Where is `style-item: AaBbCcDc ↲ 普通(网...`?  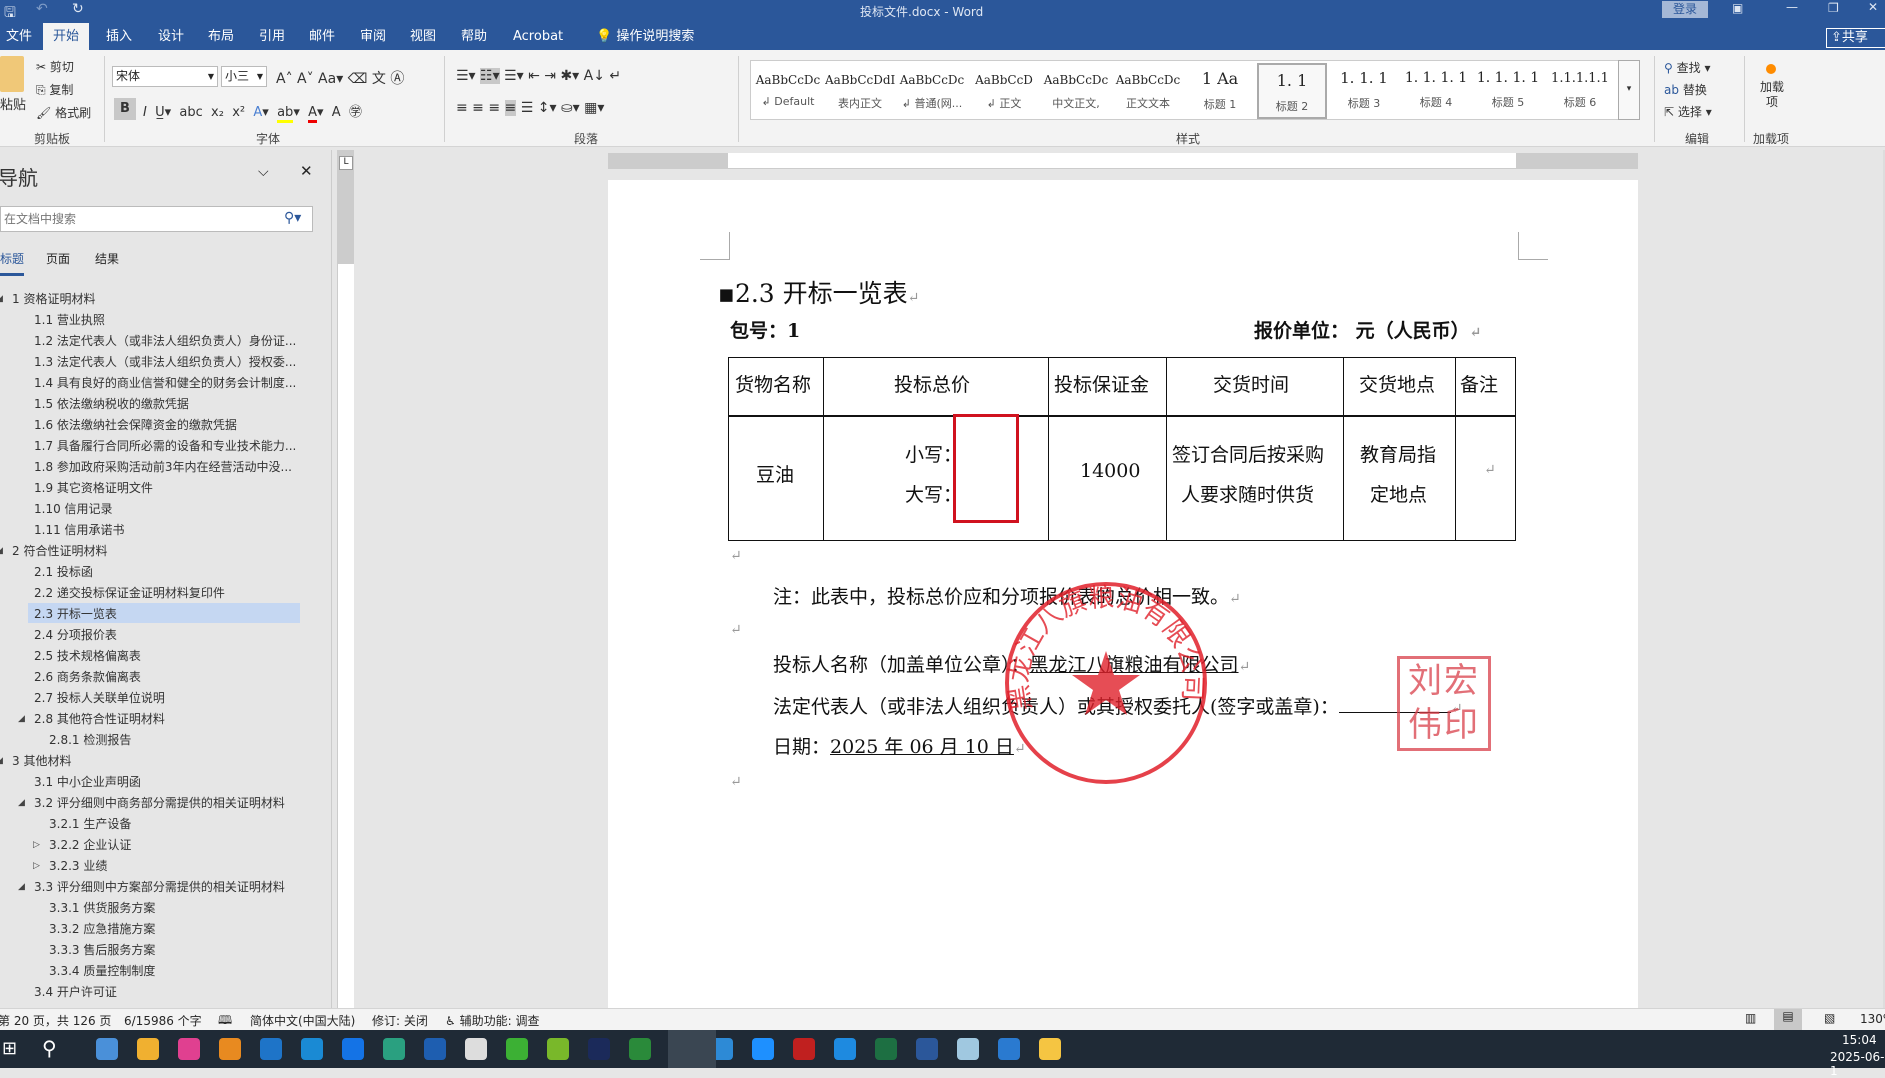
style-item: AaBbCcDc ↲ 普通(网... is located at coordinates (932, 91).